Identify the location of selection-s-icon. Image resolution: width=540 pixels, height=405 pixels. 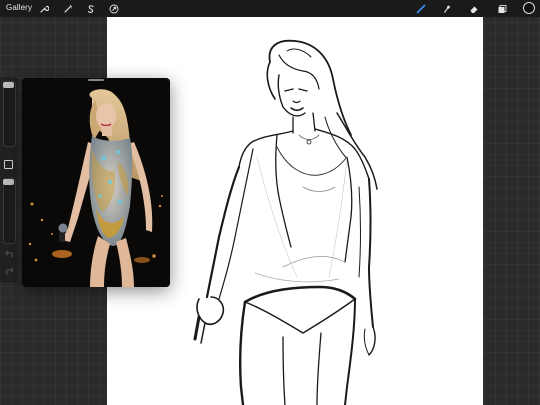
(90, 8).